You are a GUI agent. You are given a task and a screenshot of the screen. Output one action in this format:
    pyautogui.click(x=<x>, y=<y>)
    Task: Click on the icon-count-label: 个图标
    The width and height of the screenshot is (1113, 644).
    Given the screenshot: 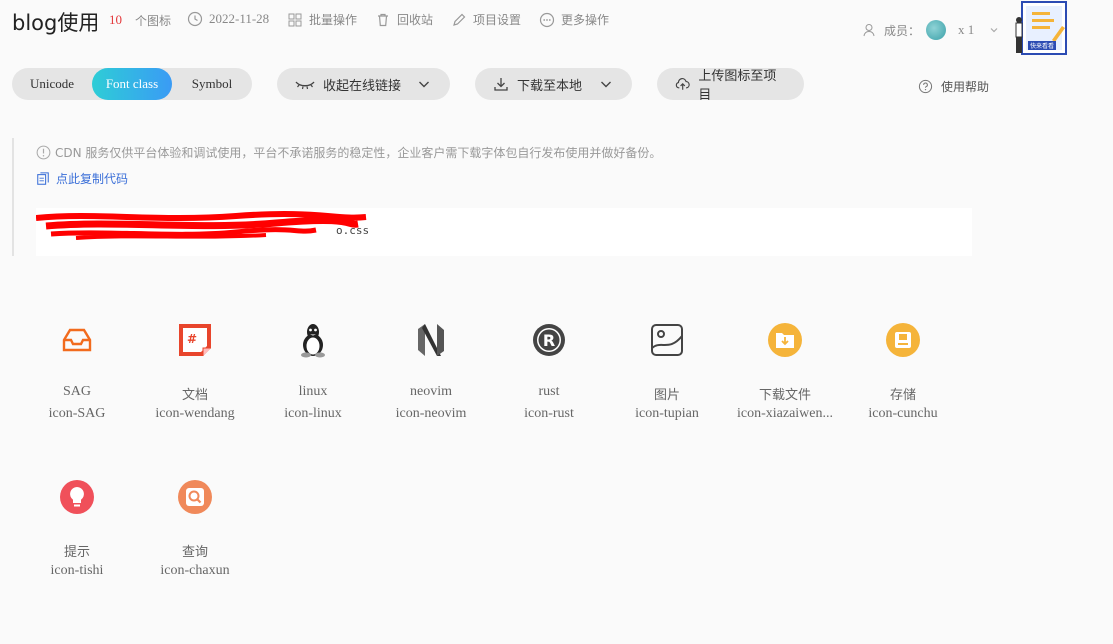 What is the action you would take?
    pyautogui.click(x=153, y=21)
    